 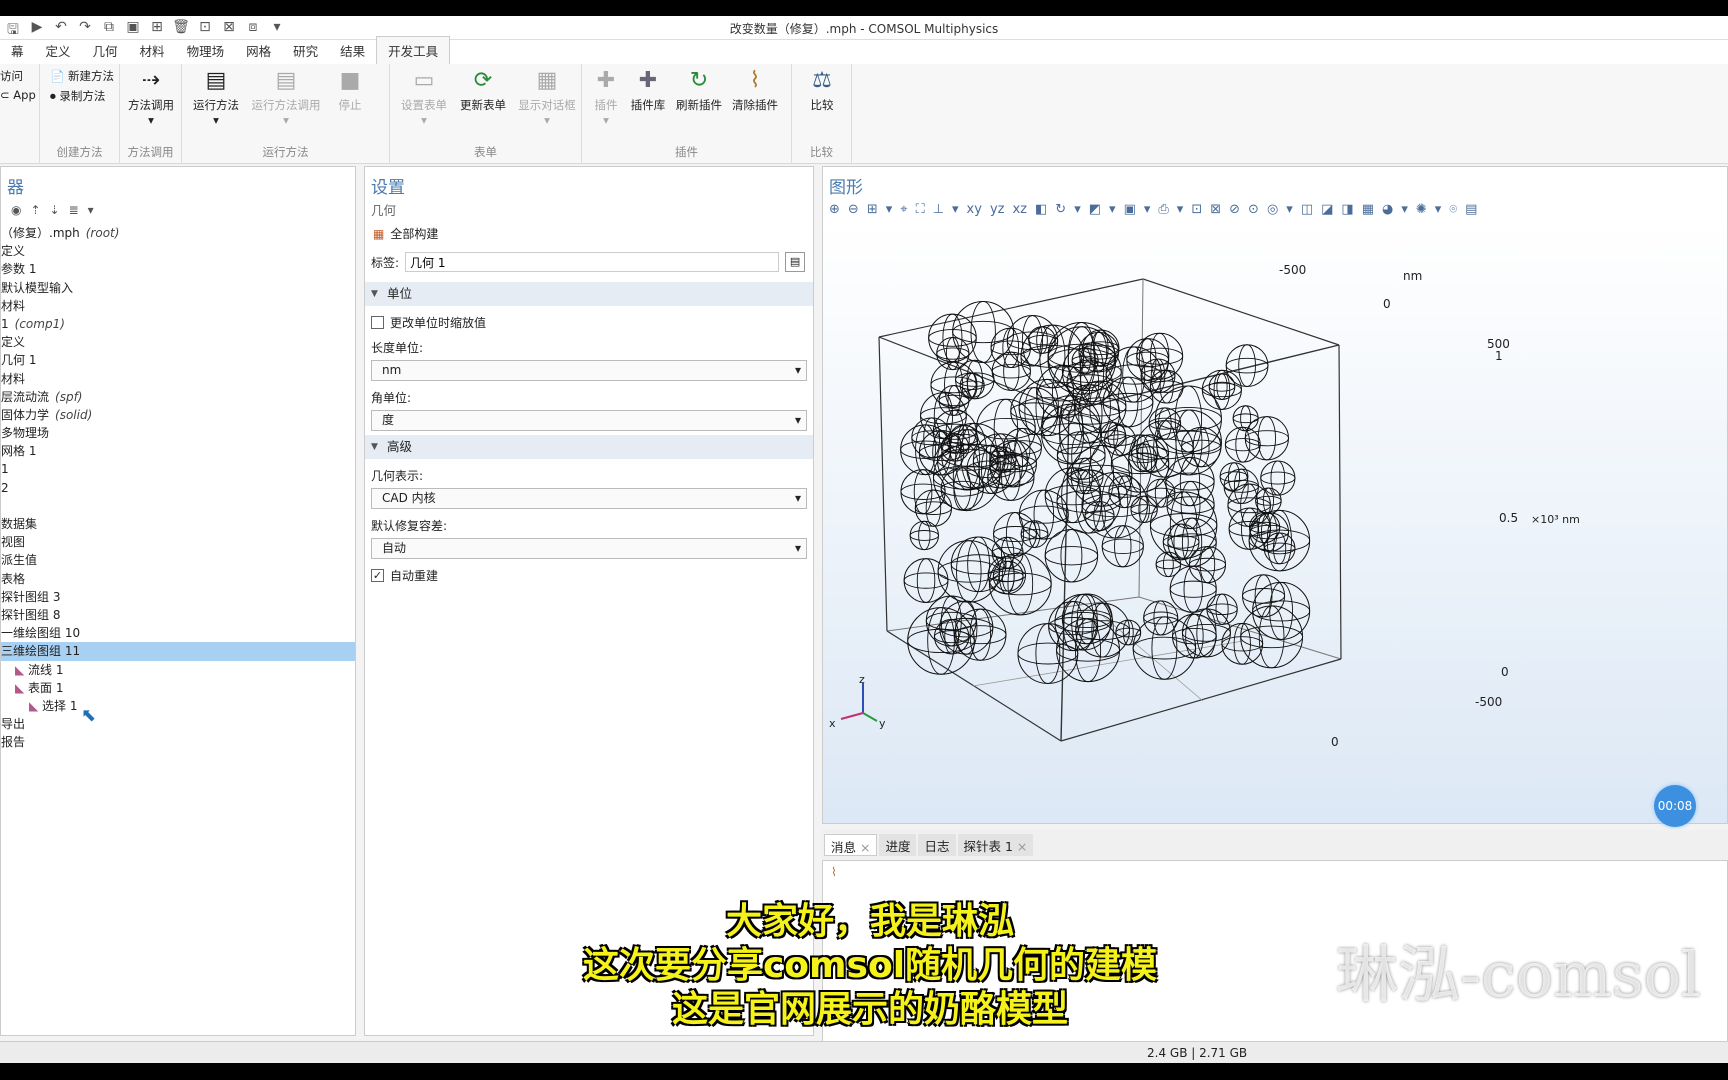 What do you see at coordinates (178, 724) in the screenshot?
I see `tree-item: 导出` at bounding box center [178, 724].